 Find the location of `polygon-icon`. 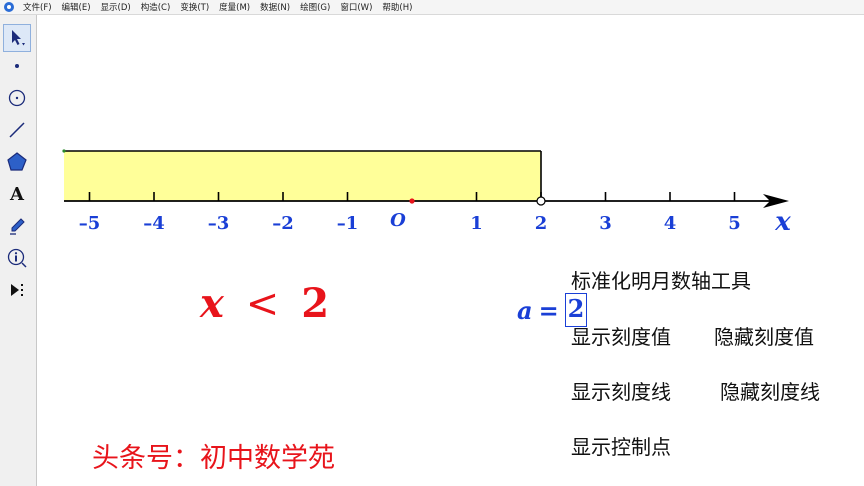

polygon-icon is located at coordinates (17, 161).